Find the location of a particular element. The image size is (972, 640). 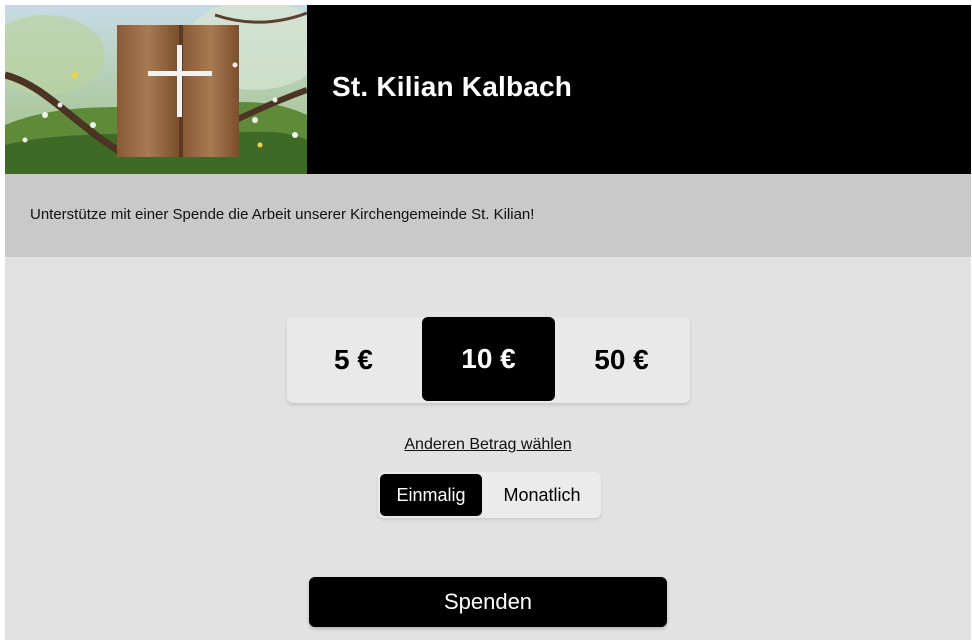

other-amount-container: Anderen Betrag wählen is located at coordinates (488, 445).